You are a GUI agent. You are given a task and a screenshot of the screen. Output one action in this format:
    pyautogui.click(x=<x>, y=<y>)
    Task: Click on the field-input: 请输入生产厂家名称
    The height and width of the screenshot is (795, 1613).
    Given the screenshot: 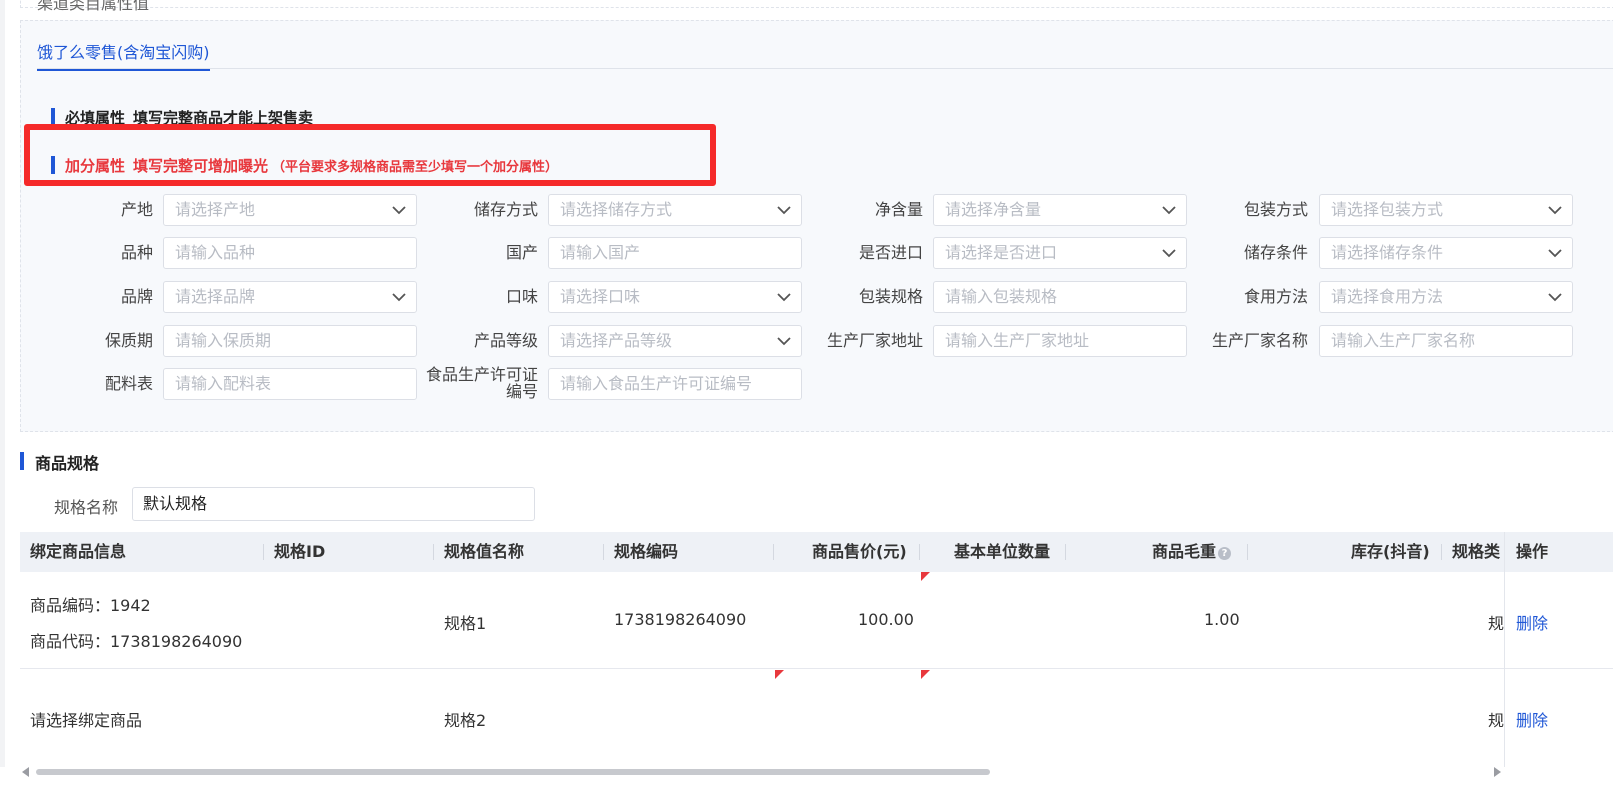 What is the action you would take?
    pyautogui.click(x=1446, y=341)
    